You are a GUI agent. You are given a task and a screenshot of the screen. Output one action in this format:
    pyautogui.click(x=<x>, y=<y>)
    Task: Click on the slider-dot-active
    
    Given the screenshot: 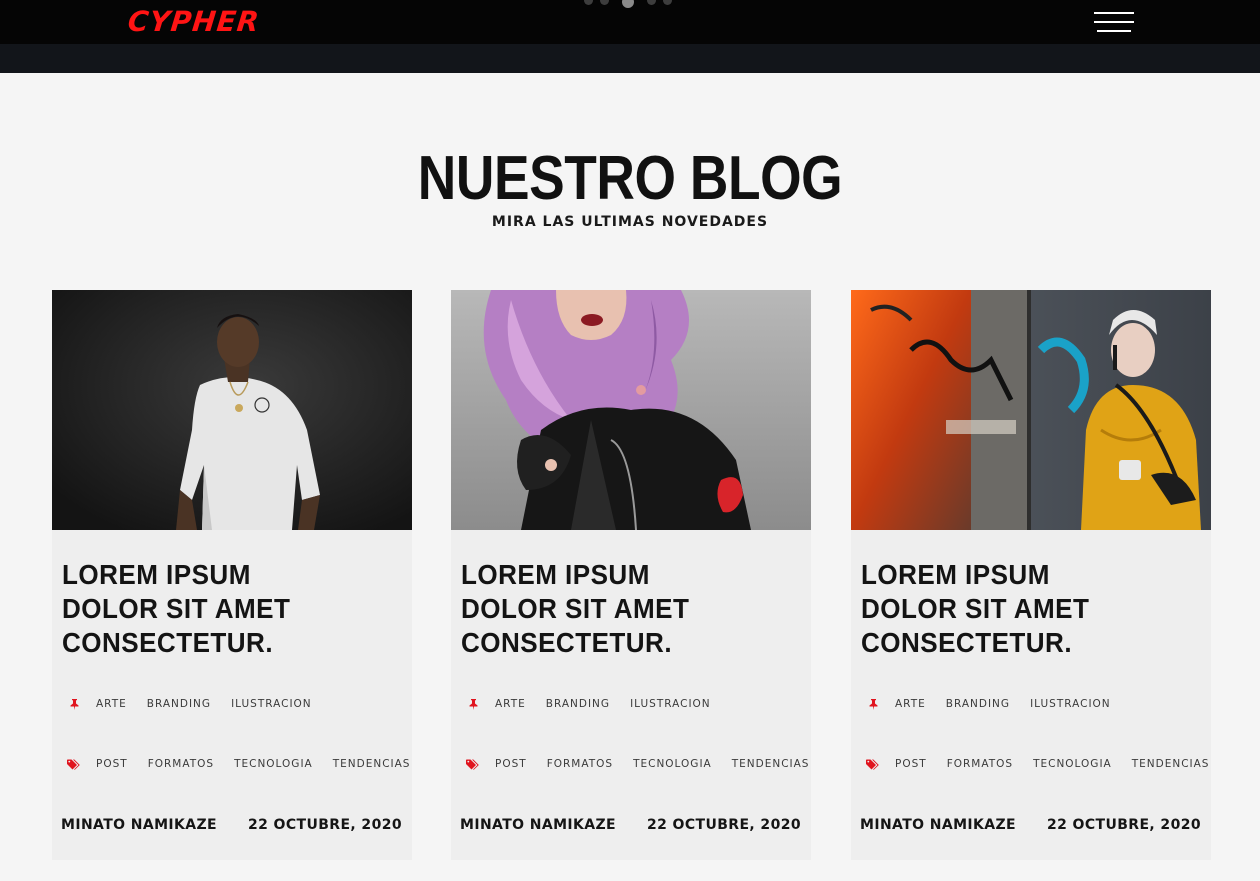 What is the action you would take?
    pyautogui.click(x=628, y=4)
    